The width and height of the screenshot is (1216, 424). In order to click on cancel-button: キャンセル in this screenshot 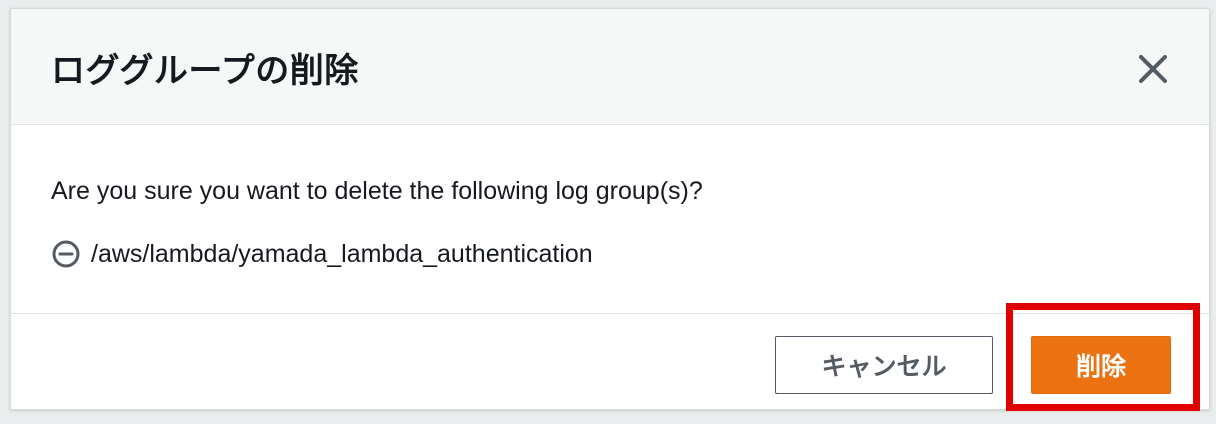, I will do `click(884, 365)`.